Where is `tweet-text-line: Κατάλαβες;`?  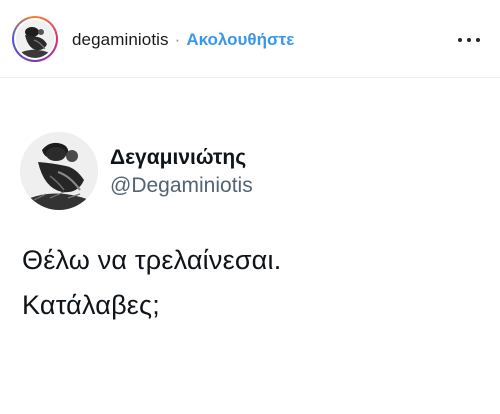 tweet-text-line: Κατάλαβες; is located at coordinates (91, 305).